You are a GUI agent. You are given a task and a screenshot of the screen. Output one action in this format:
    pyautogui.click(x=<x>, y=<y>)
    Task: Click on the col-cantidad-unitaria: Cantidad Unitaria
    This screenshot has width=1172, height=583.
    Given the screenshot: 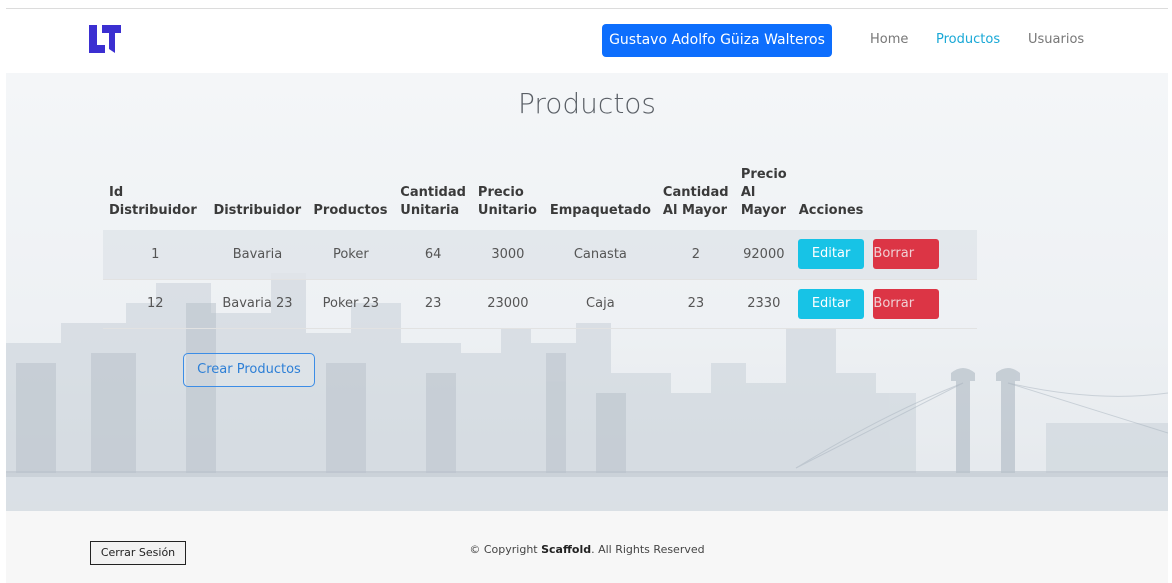 What is the action you would take?
    pyautogui.click(x=433, y=201)
    